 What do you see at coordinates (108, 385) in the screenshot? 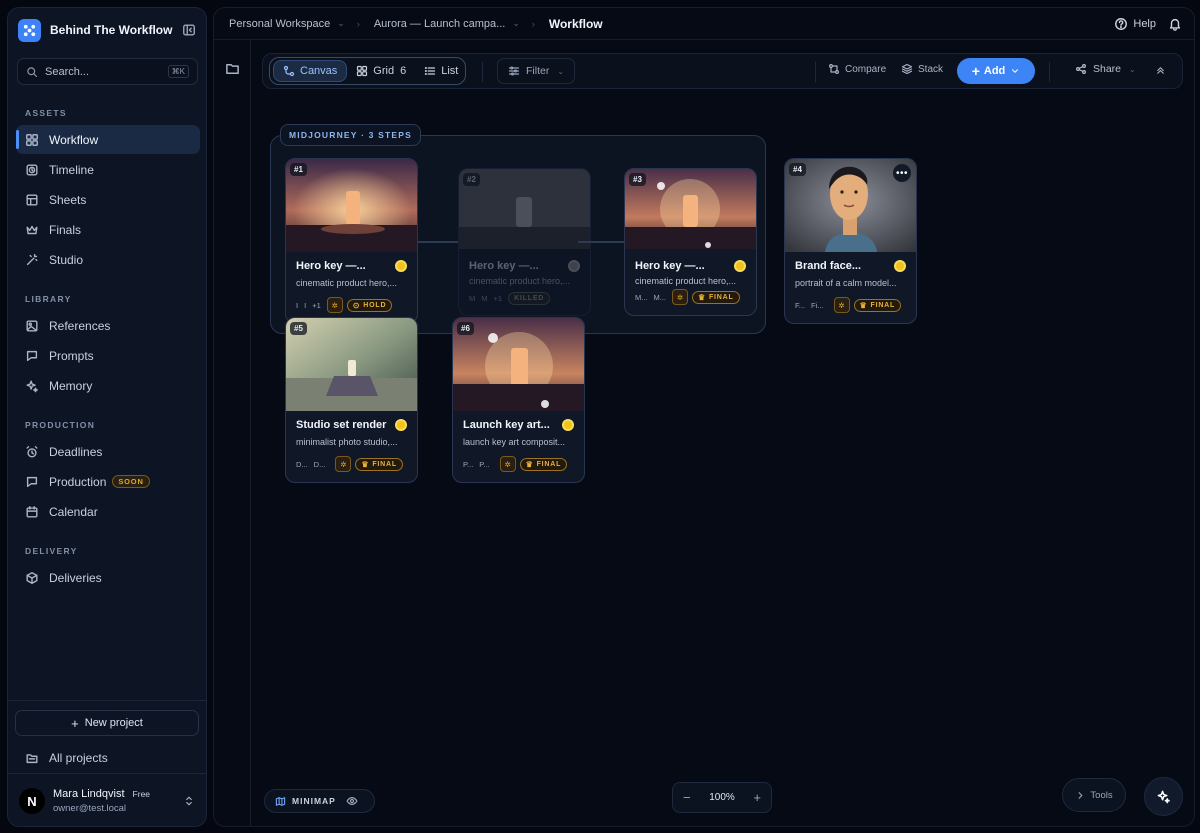
I see `sidebar-item-memory: Memory` at bounding box center [108, 385].